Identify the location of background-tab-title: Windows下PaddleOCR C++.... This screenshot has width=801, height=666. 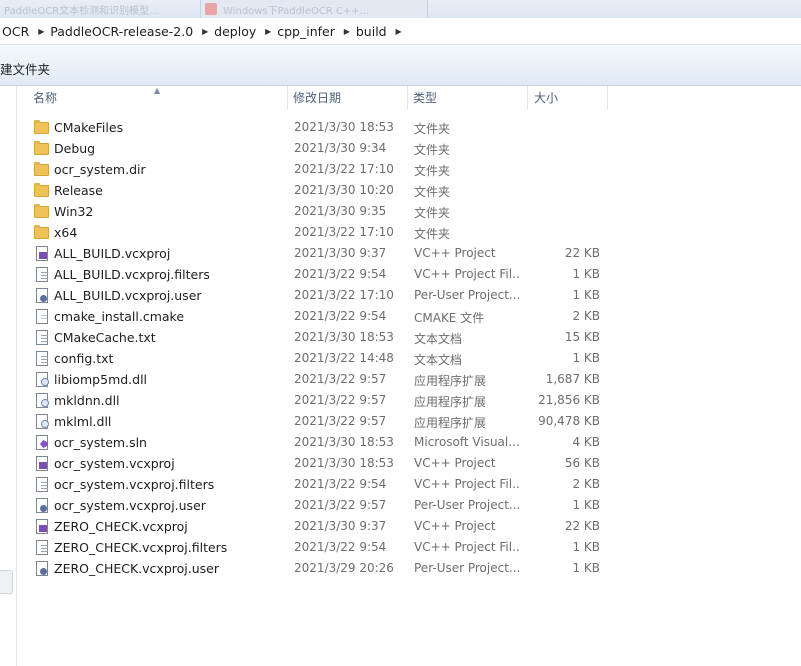
(296, 11).